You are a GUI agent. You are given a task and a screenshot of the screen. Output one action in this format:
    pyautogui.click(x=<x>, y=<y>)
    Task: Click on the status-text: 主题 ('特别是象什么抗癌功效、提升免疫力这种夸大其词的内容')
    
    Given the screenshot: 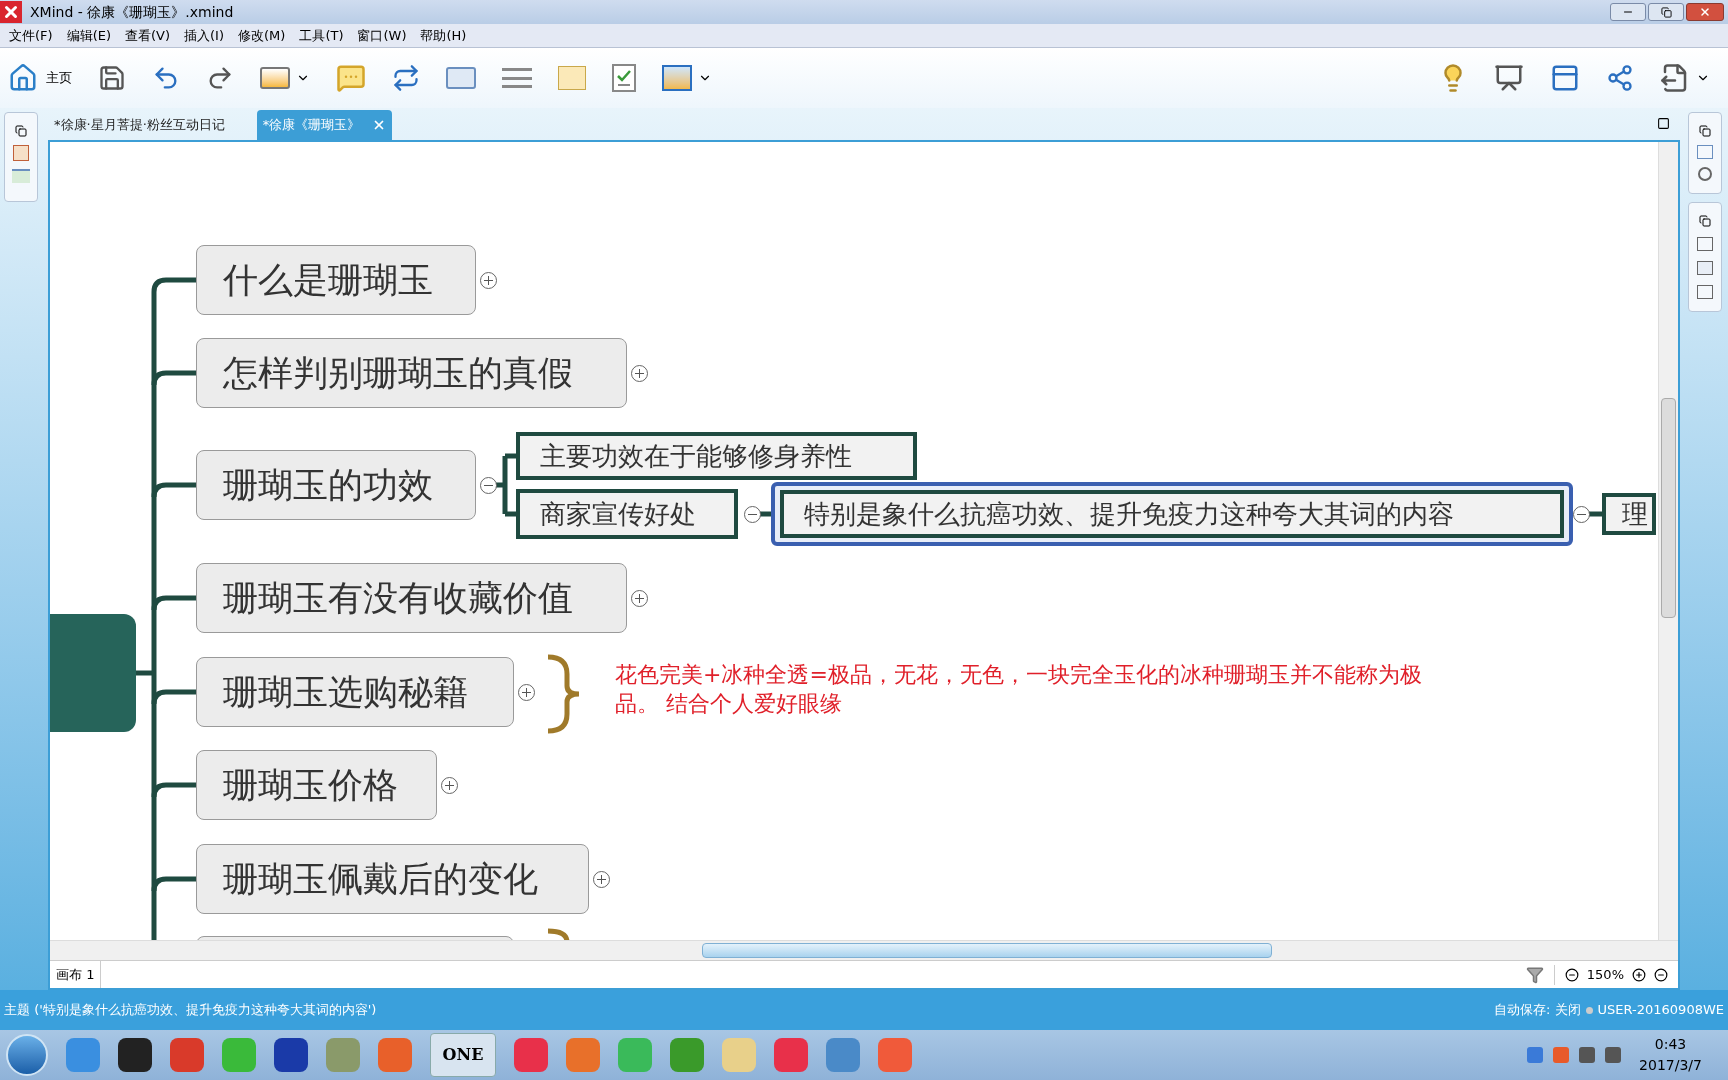 What is the action you would take?
    pyautogui.click(x=190, y=1010)
    